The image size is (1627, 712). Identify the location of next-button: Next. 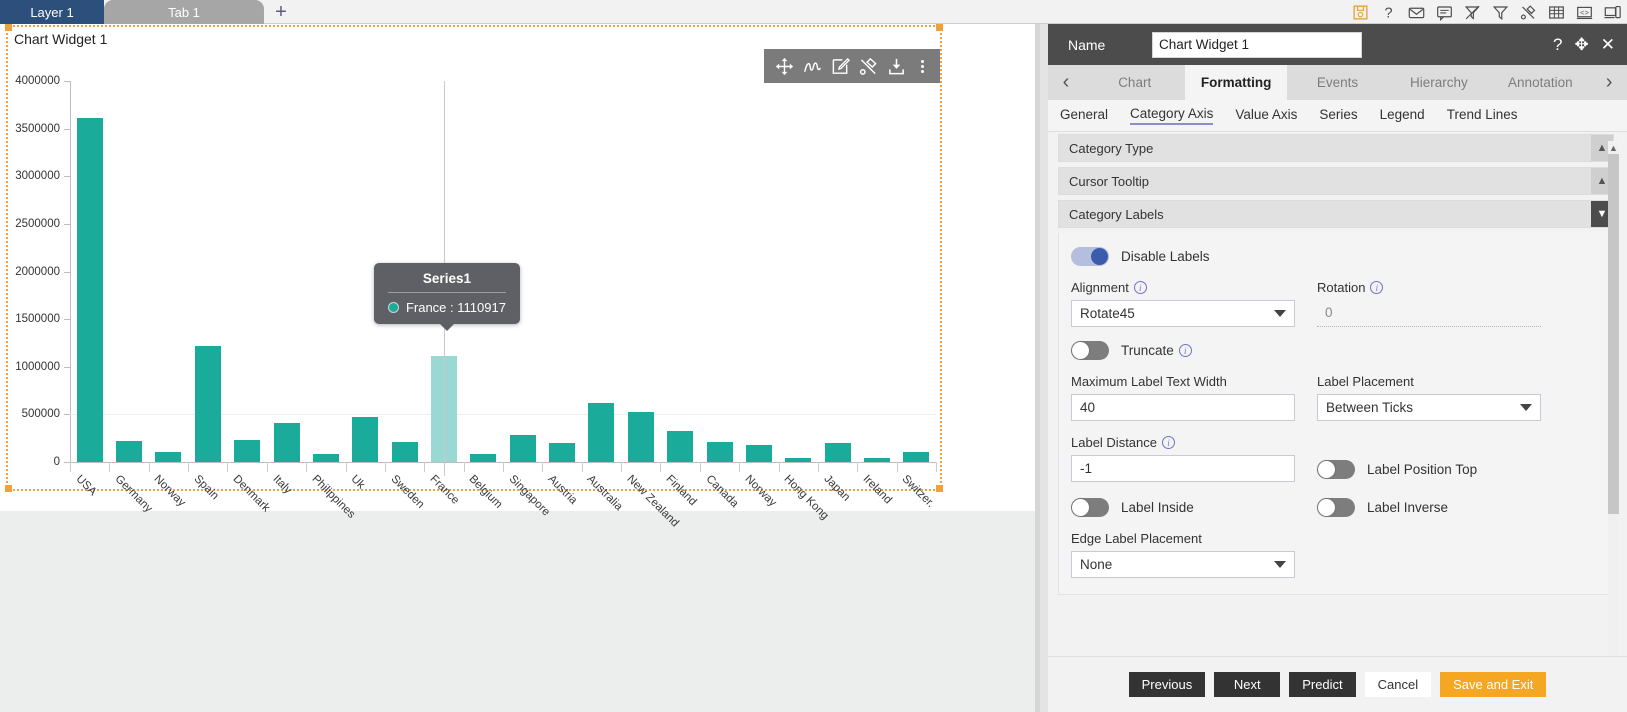
(1247, 684).